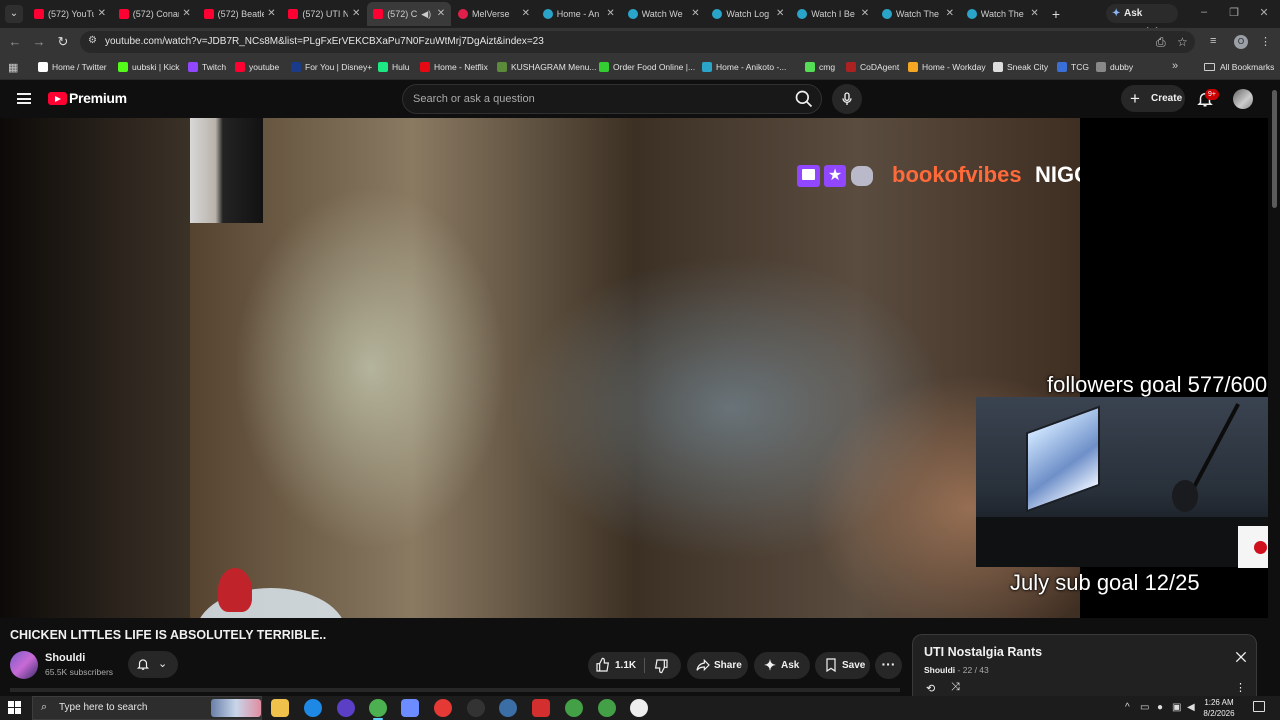  Describe the element at coordinates (508, 708) in the screenshot. I see `app-orb-icon` at that location.